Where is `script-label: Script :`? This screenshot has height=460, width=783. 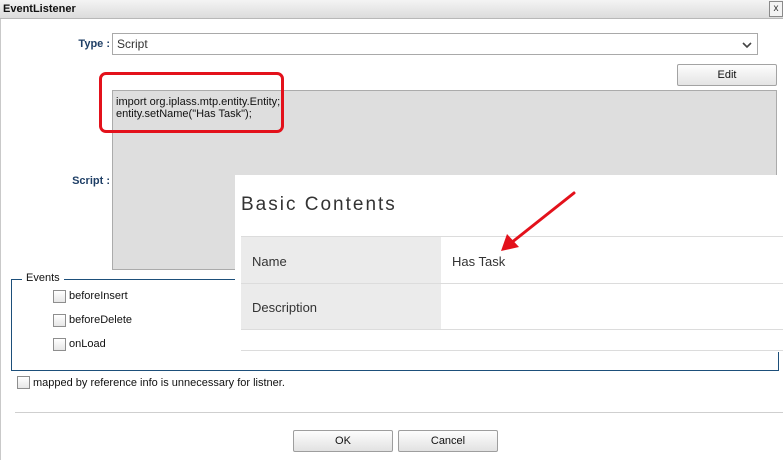 script-label: Script : is located at coordinates (91, 181).